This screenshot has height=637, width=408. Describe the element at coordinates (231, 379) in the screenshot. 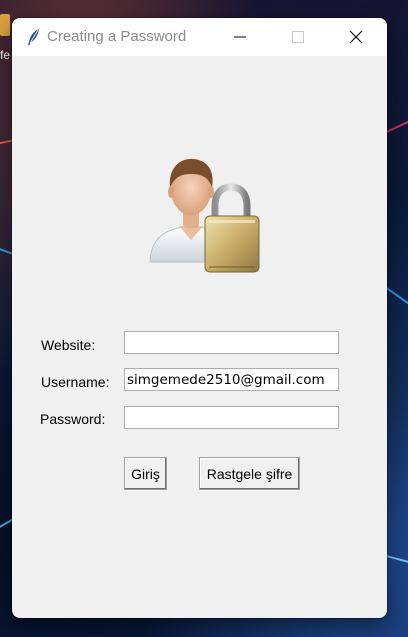

I see `username-input` at that location.